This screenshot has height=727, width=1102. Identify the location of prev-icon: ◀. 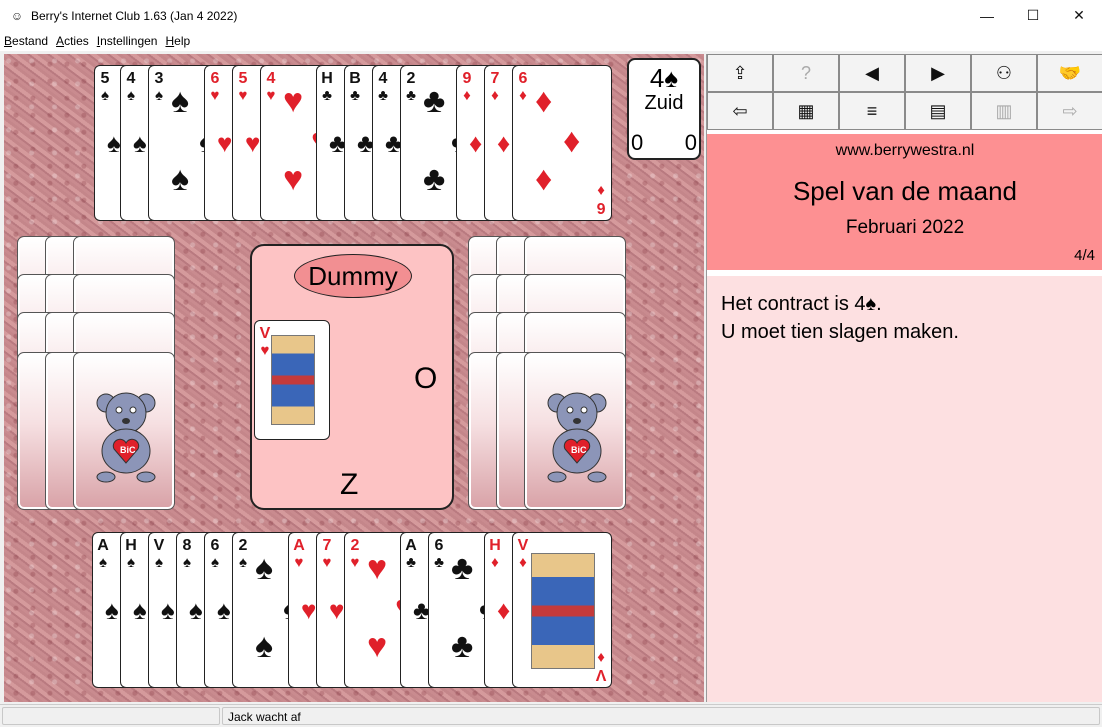
(872, 72).